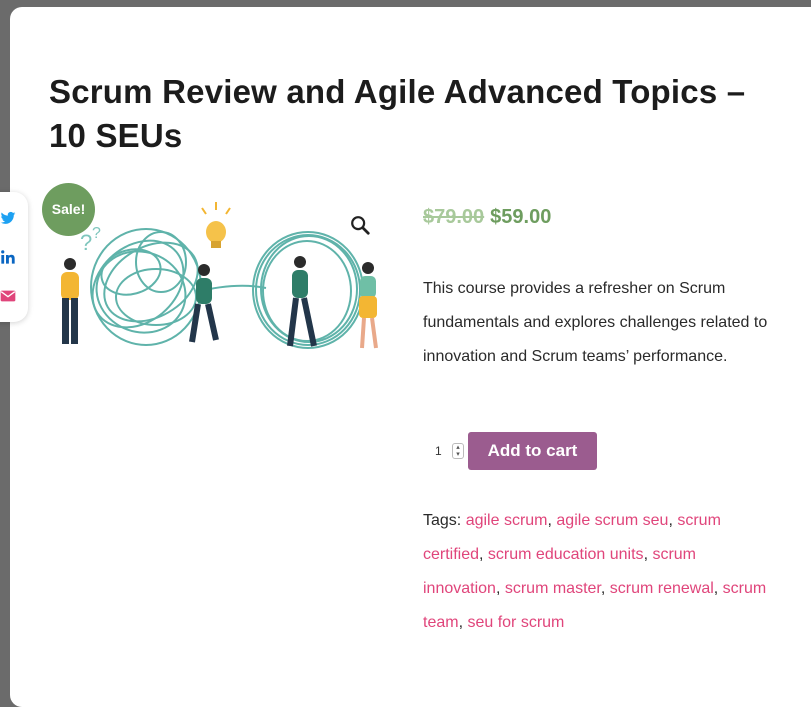 The width and height of the screenshot is (811, 707). I want to click on light-bulb-icon, so click(216, 225).